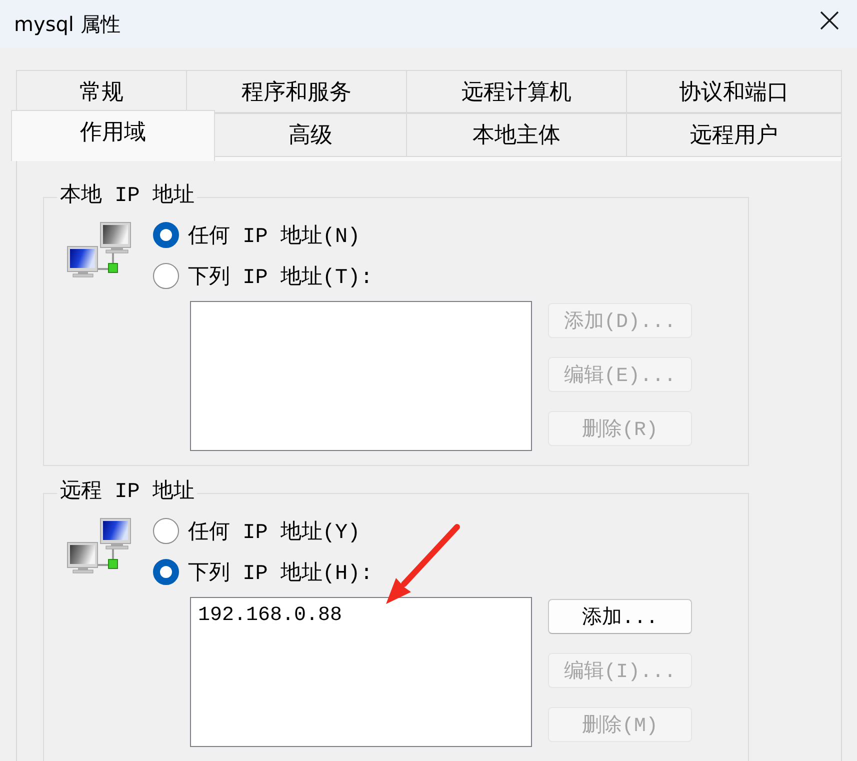 The image size is (857, 761). I want to click on address-list-box: 192.168.0.88, so click(361, 672).